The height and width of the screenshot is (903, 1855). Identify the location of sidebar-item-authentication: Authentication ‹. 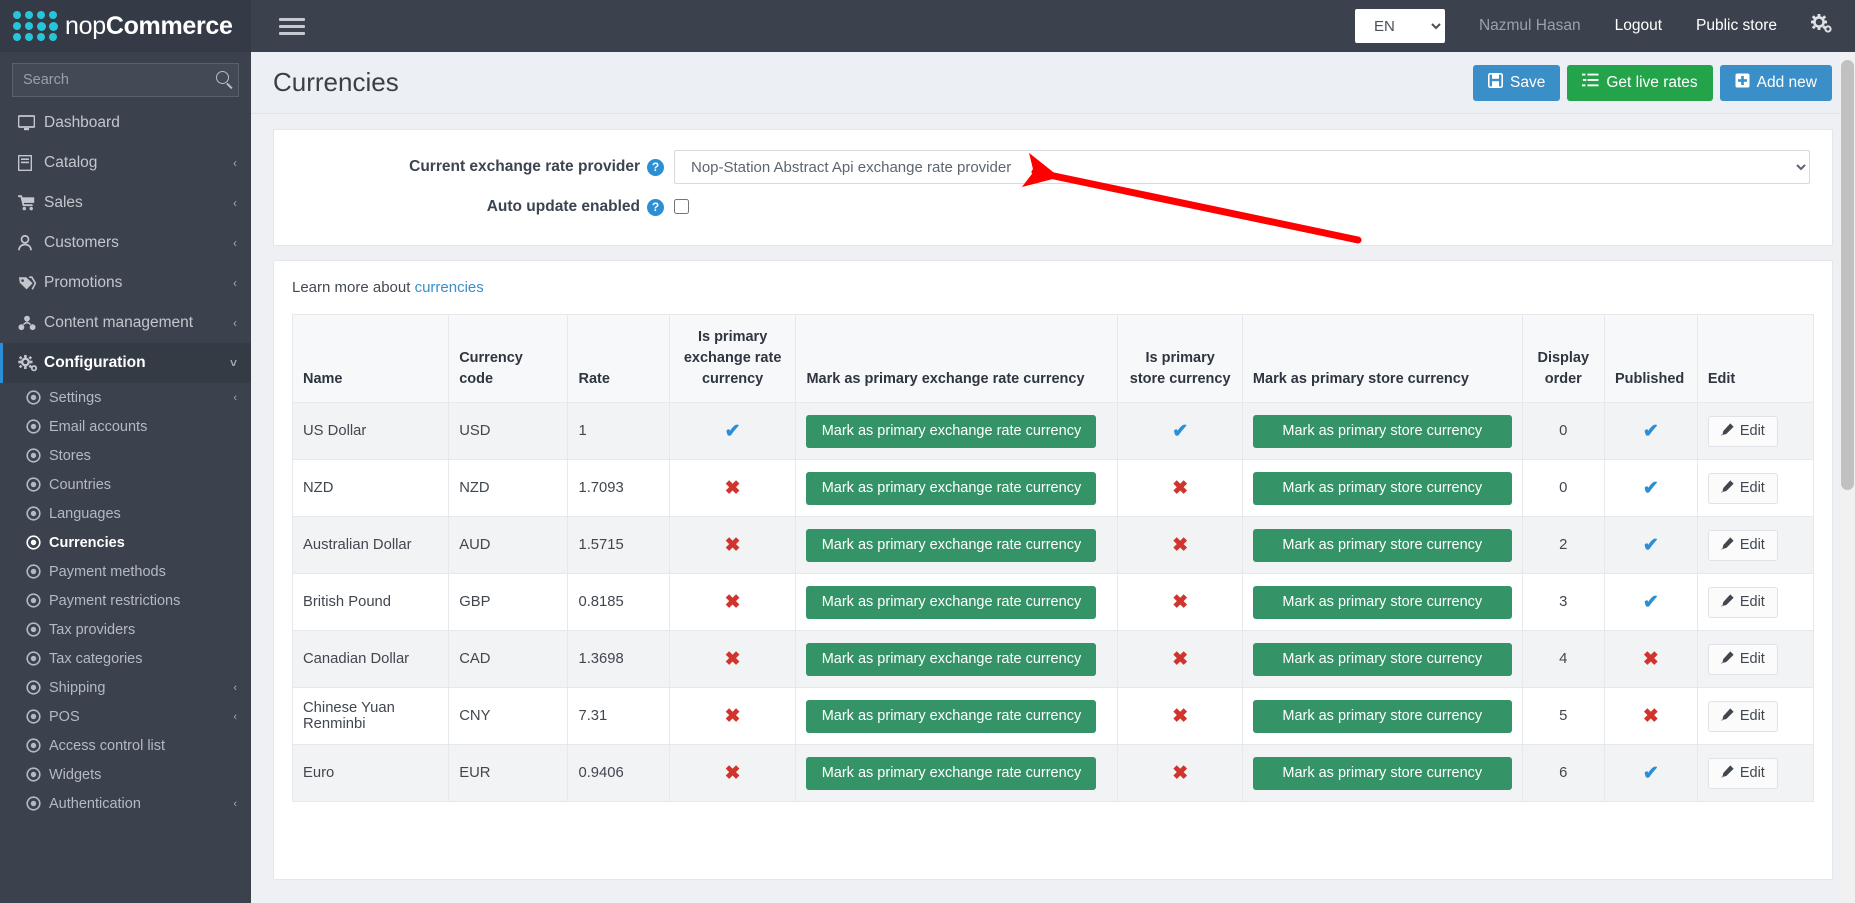
(125, 803).